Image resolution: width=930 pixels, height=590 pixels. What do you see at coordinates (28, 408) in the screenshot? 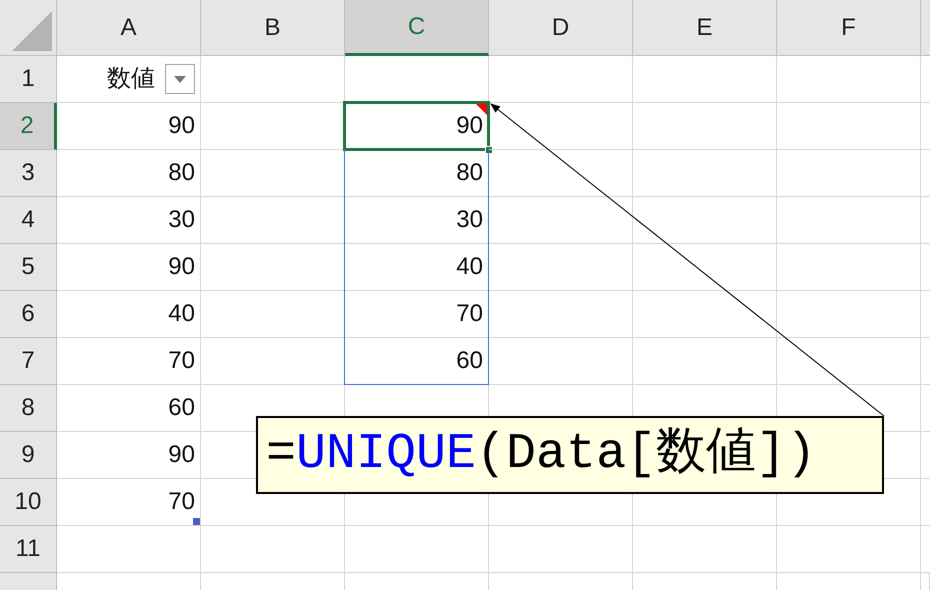
I see `row-header: 8` at bounding box center [28, 408].